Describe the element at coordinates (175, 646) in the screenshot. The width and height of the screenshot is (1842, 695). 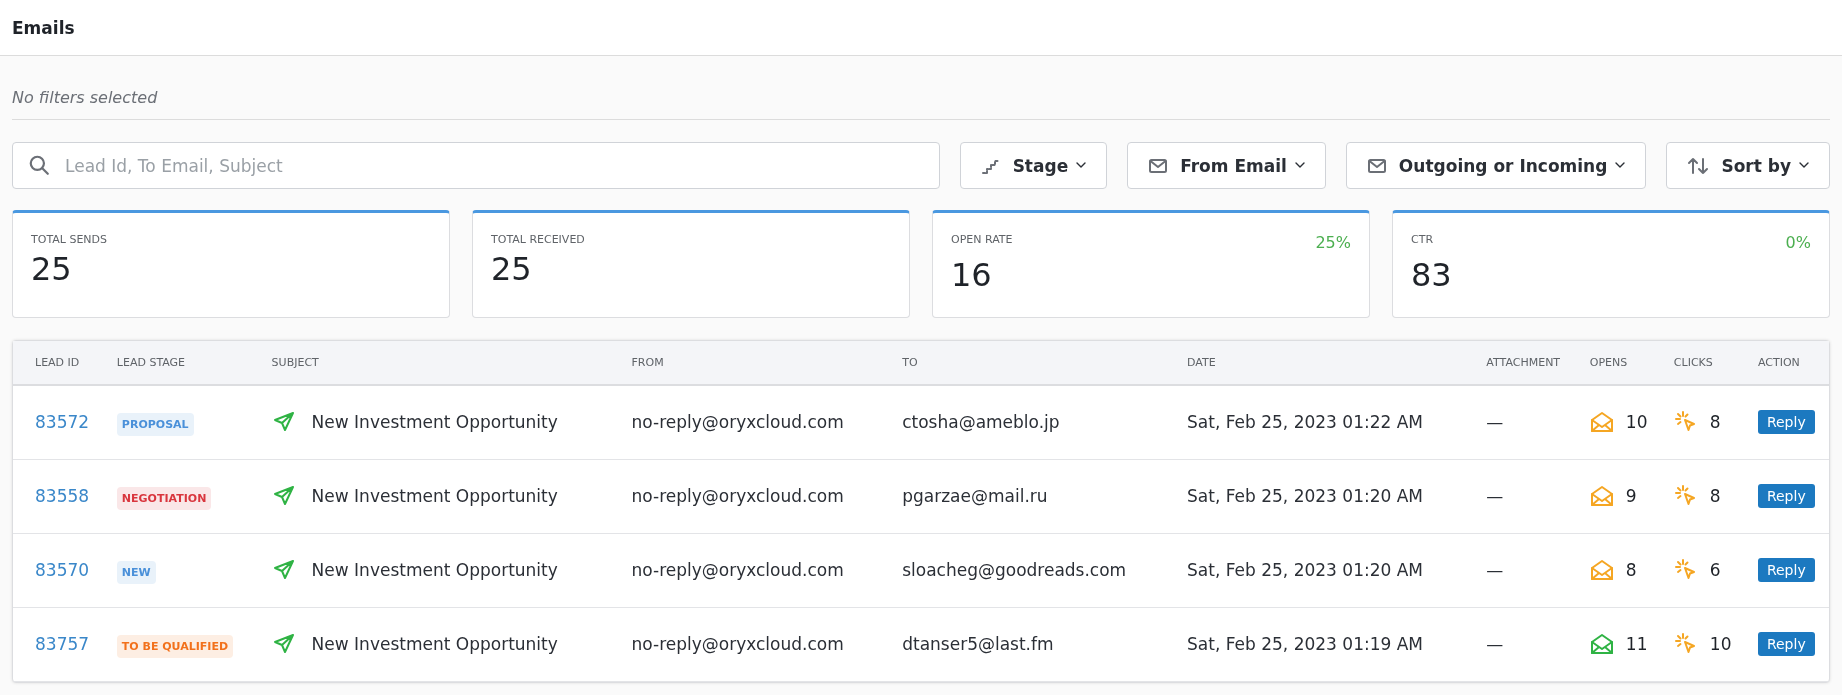
I see `stage-badge: TO BE QUALIFIED` at that location.